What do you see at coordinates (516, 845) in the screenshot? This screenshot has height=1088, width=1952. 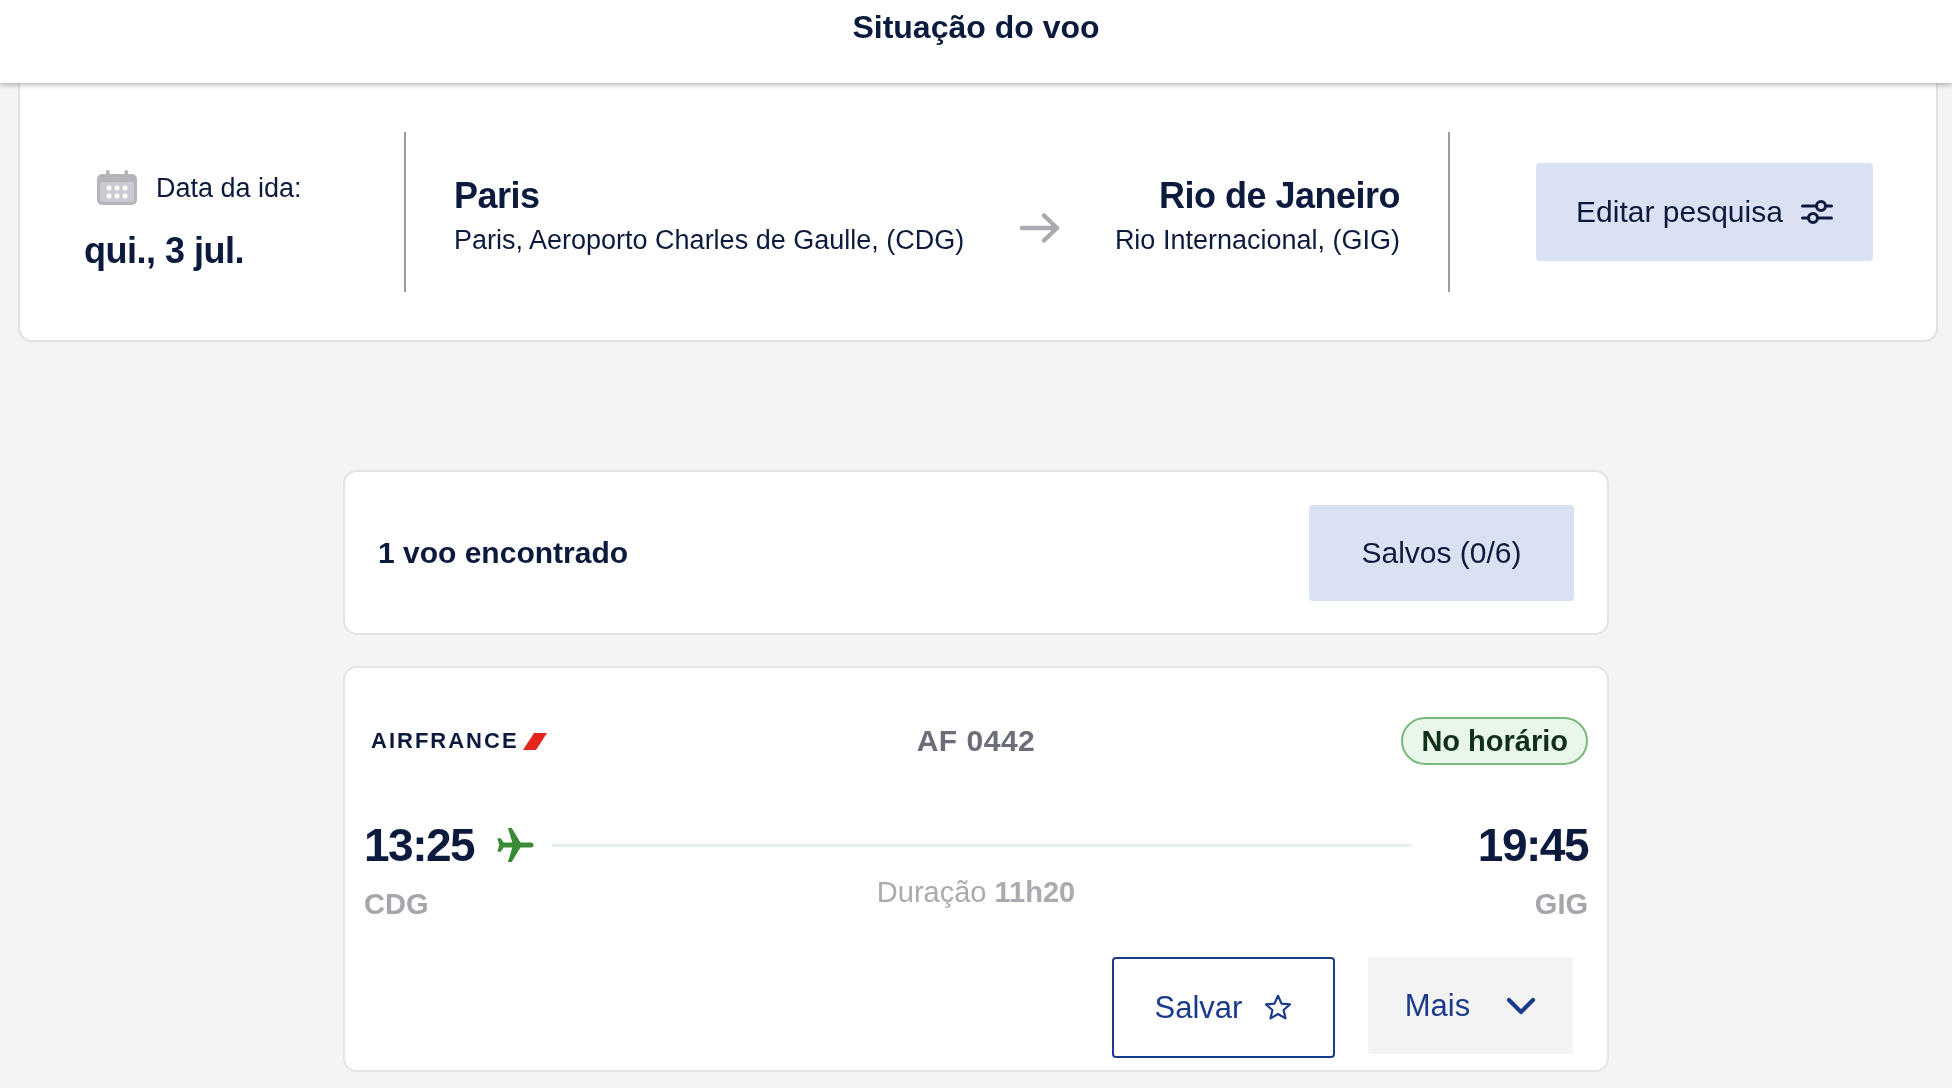 I see `airplane-icon` at bounding box center [516, 845].